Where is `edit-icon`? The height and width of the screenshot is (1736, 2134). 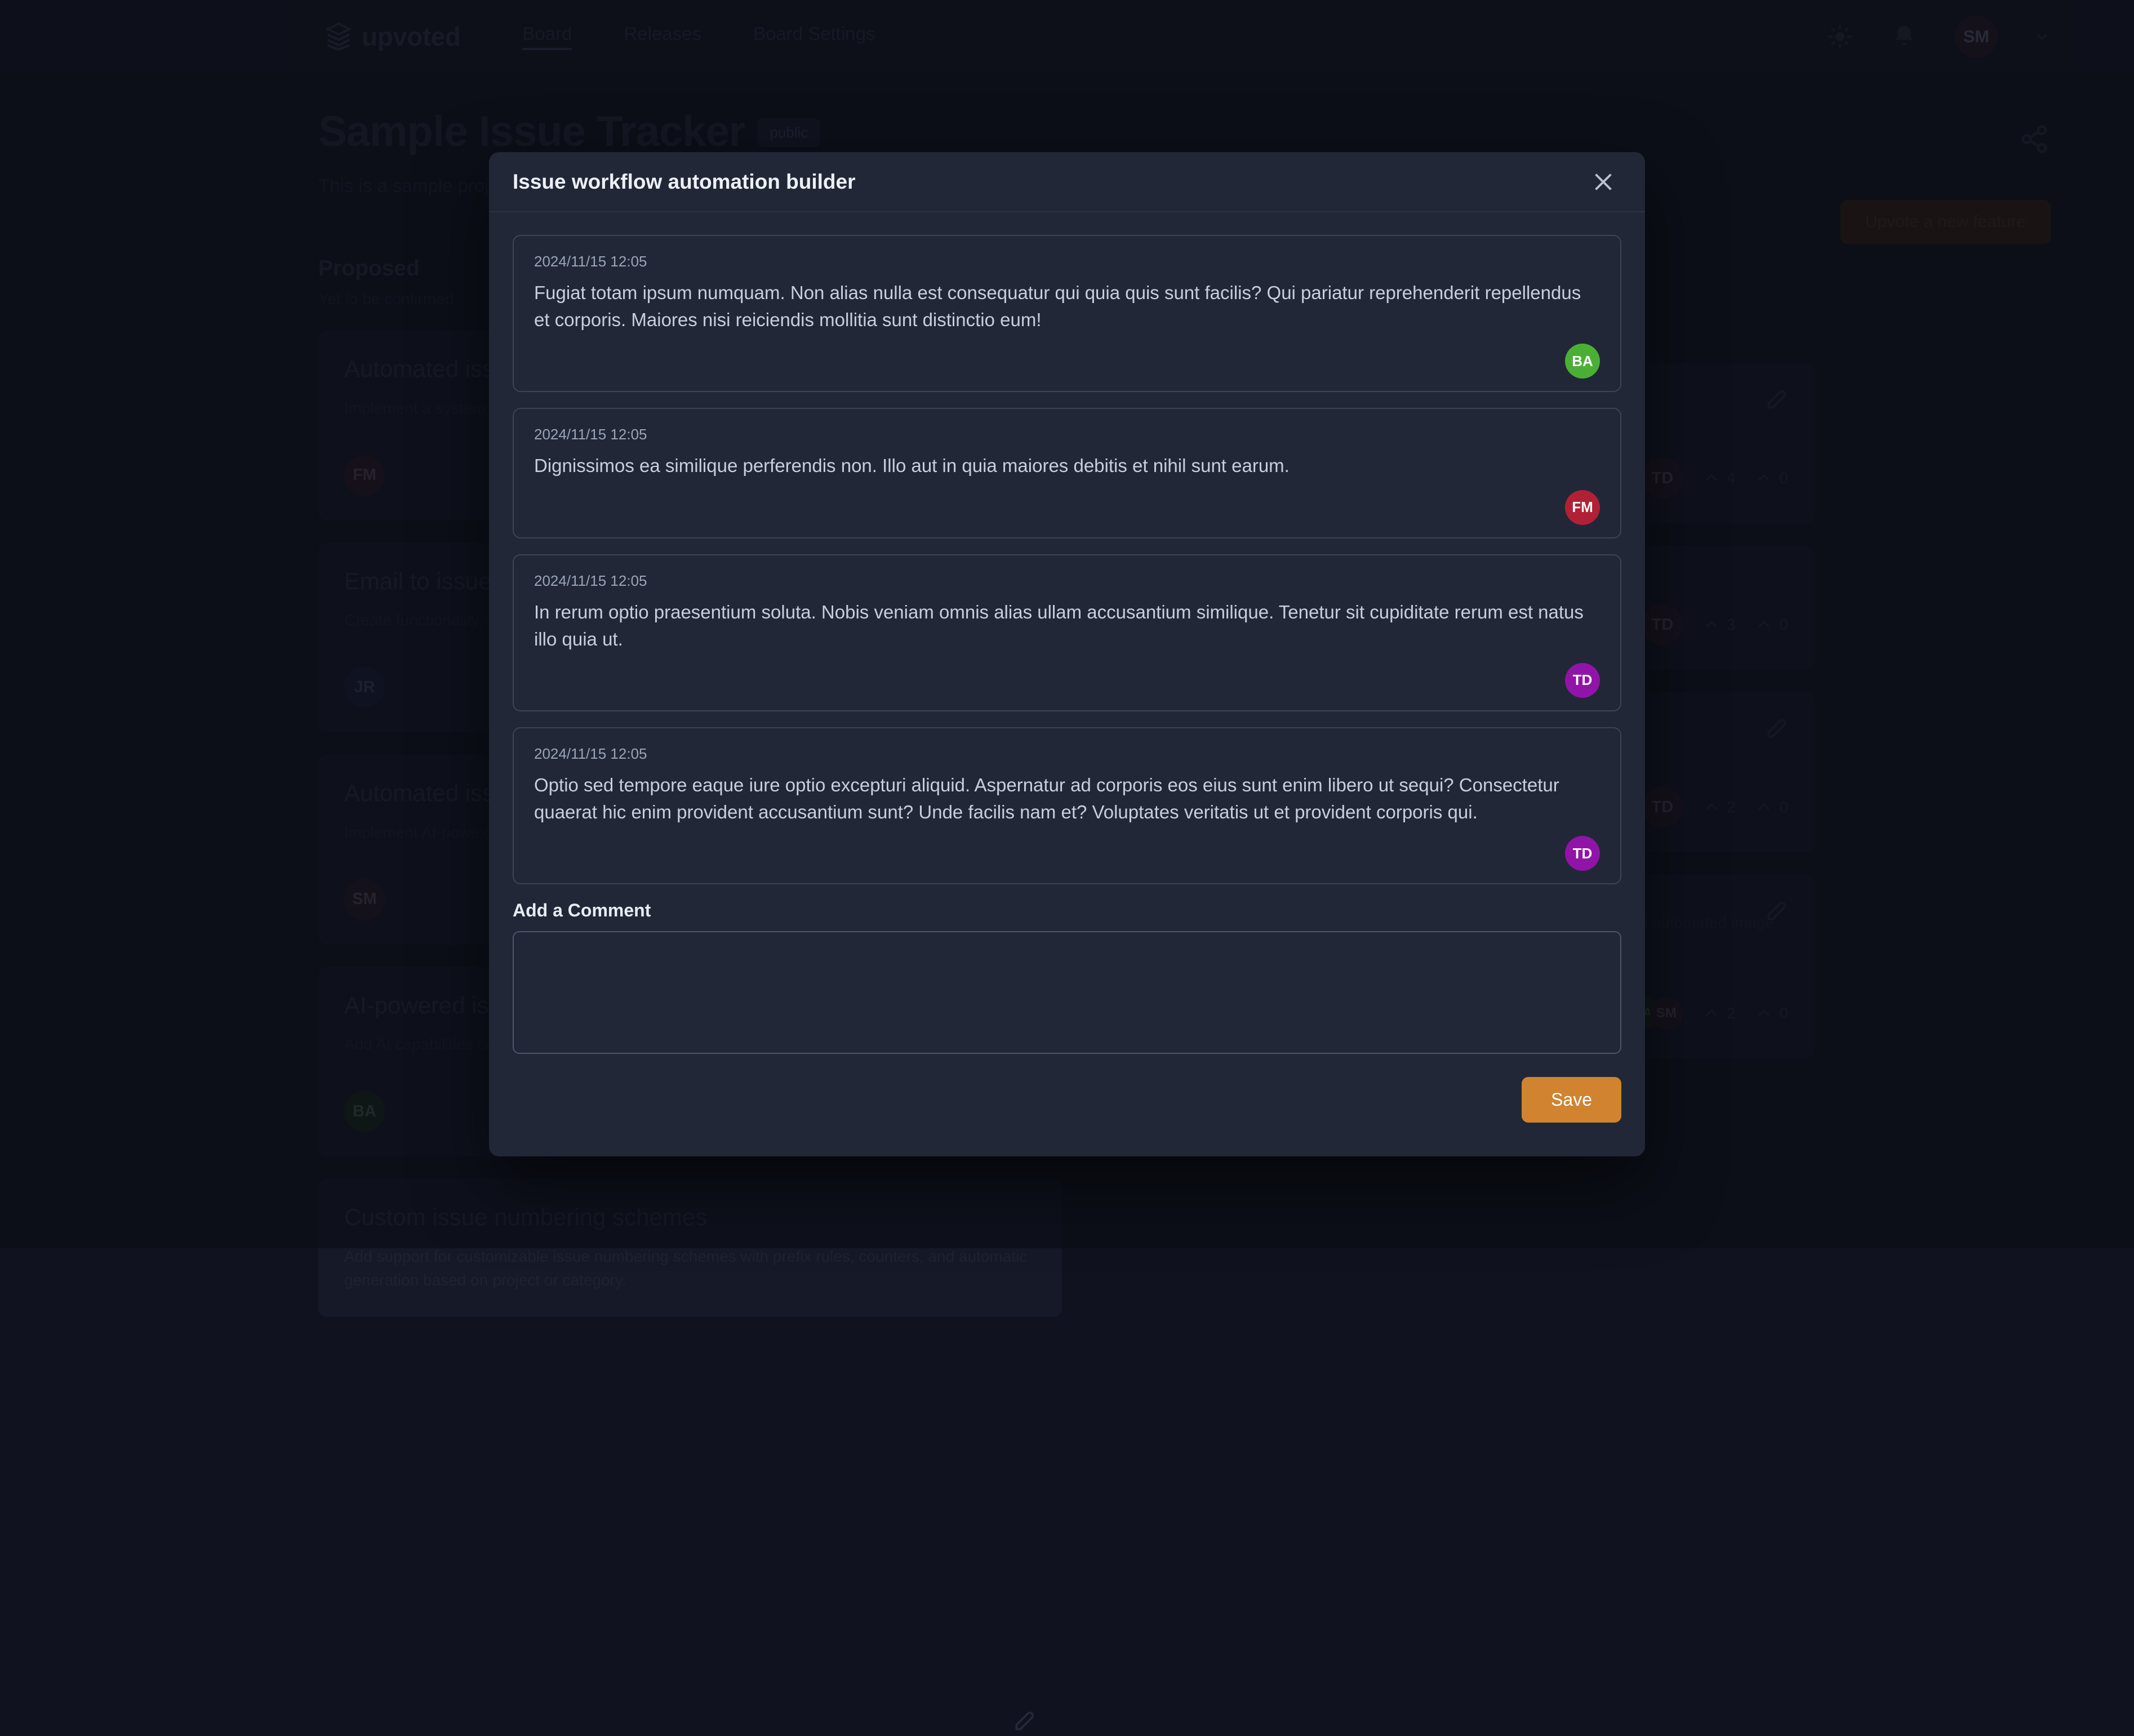 edit-icon is located at coordinates (1024, 1720).